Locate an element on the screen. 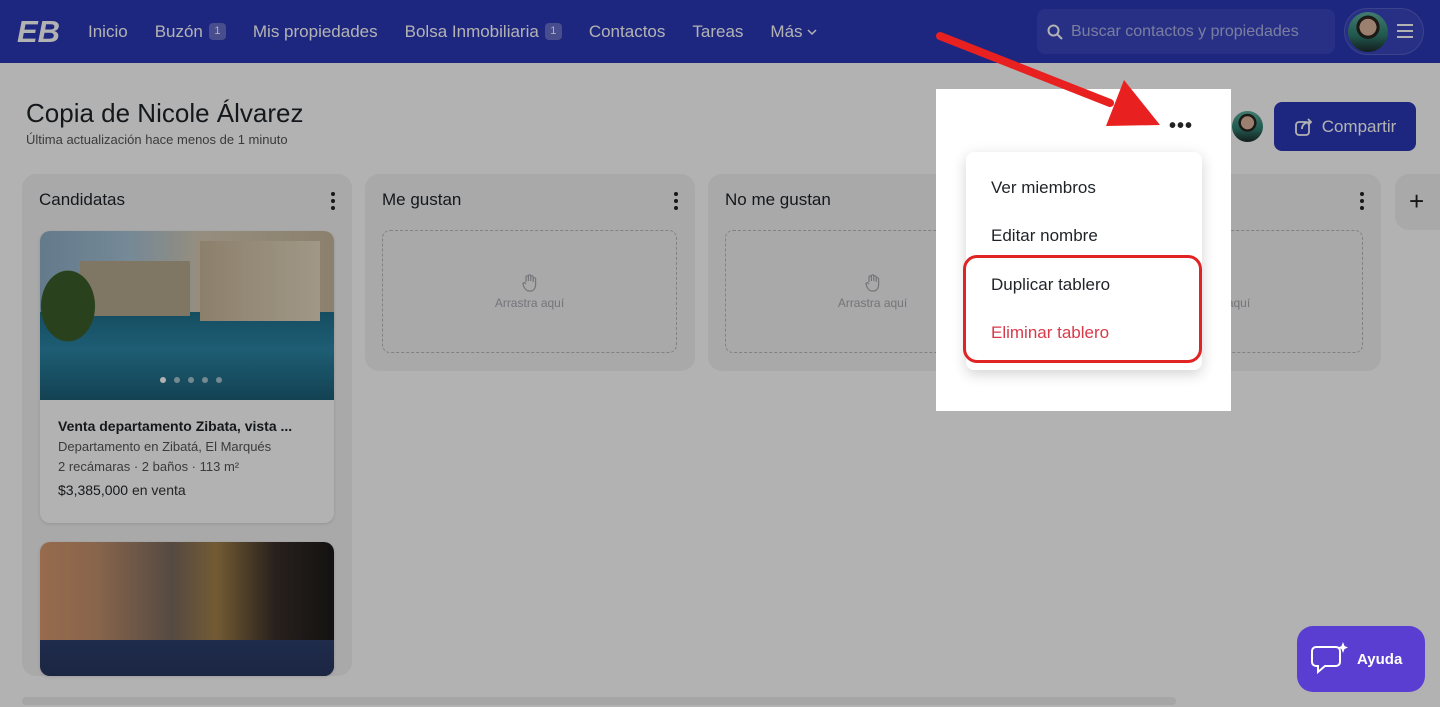 The image size is (1440, 707). hamburger-icon is located at coordinates (1405, 31).